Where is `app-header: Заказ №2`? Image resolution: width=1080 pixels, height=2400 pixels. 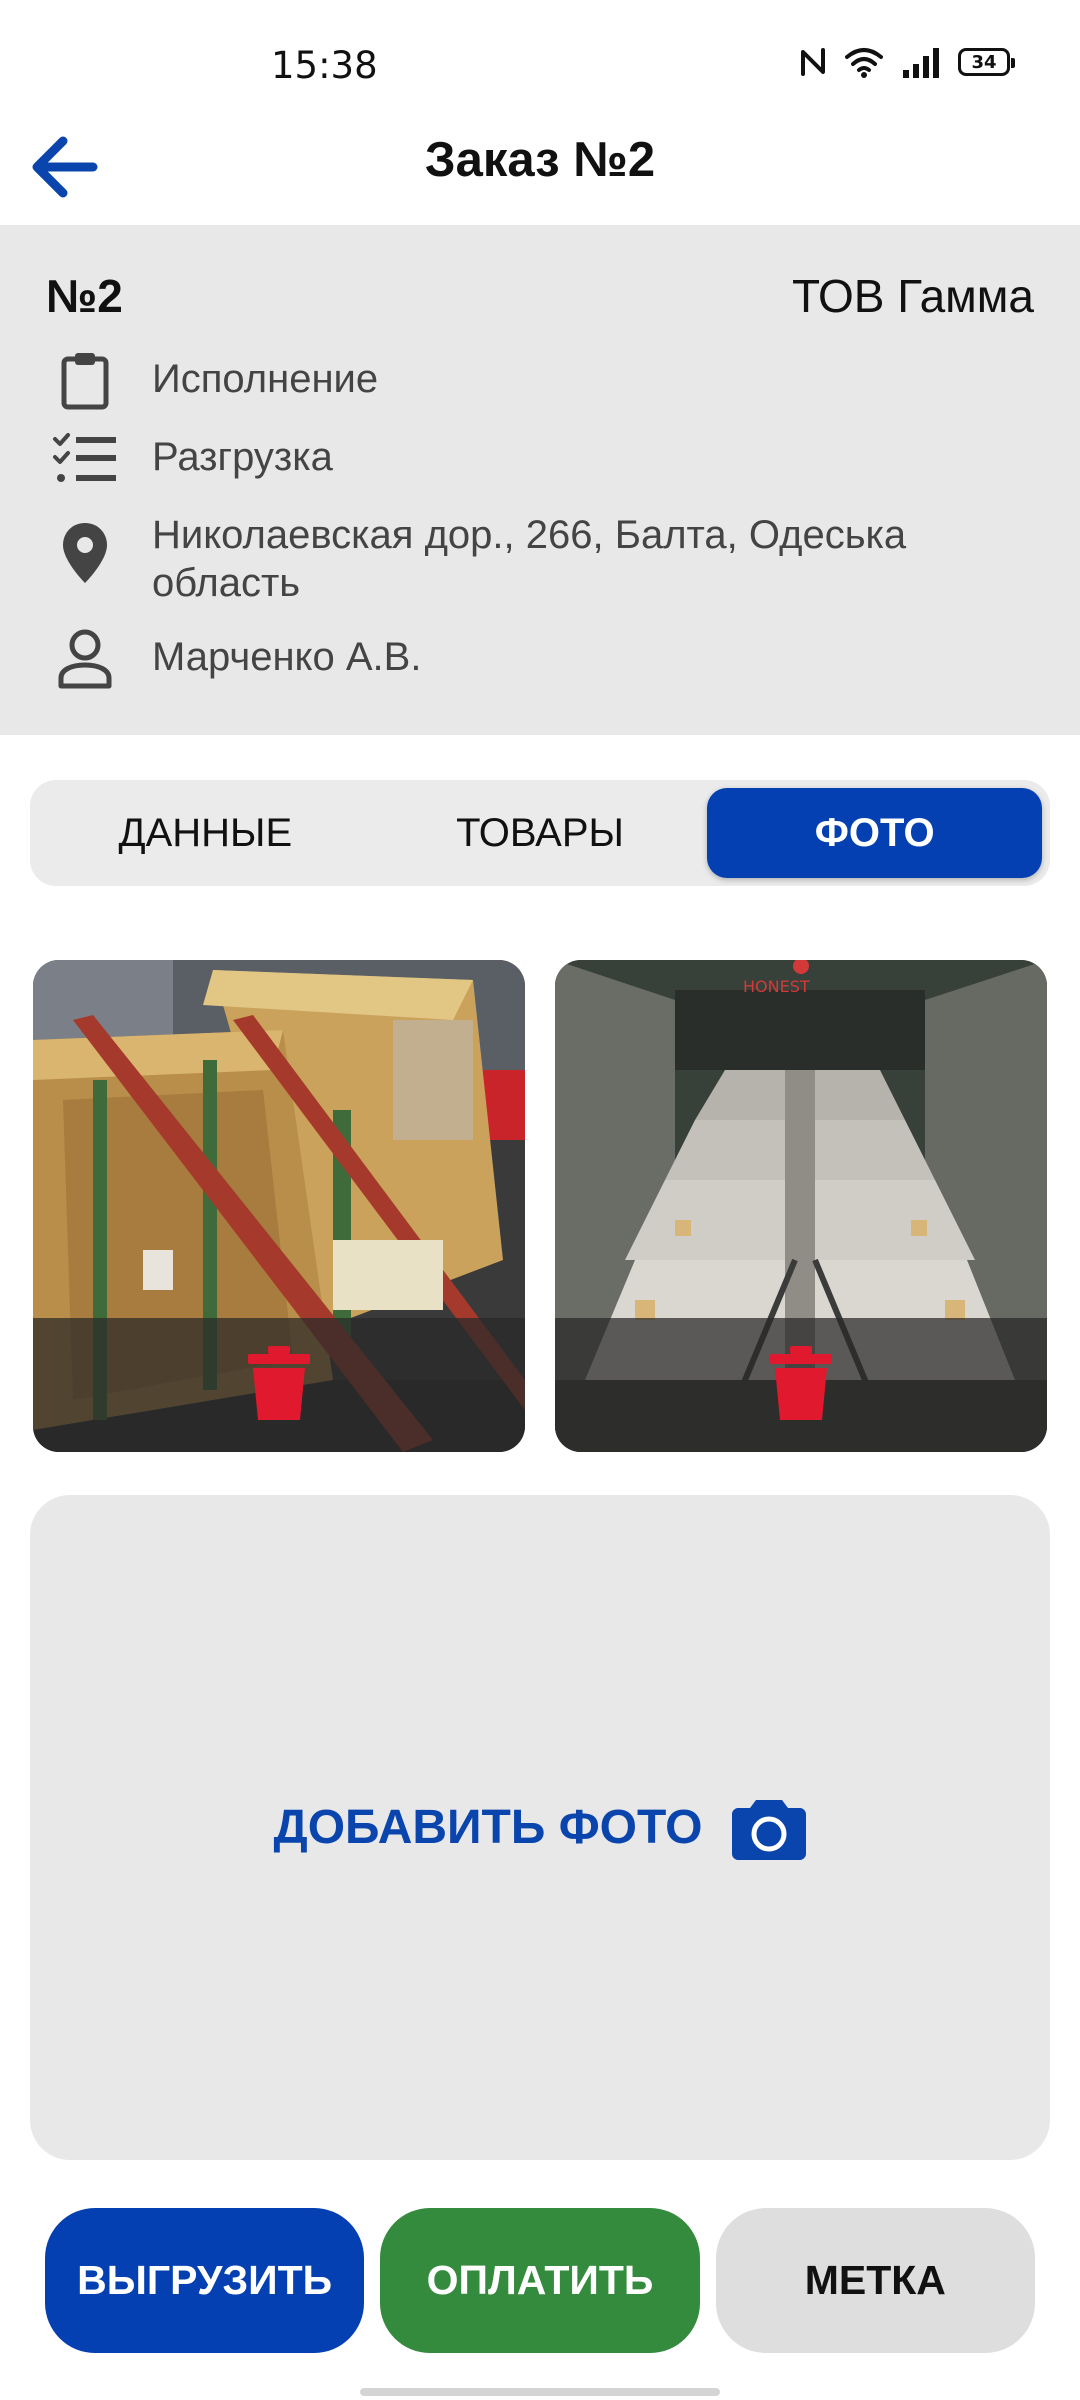 app-header: Заказ №2 is located at coordinates (540, 167).